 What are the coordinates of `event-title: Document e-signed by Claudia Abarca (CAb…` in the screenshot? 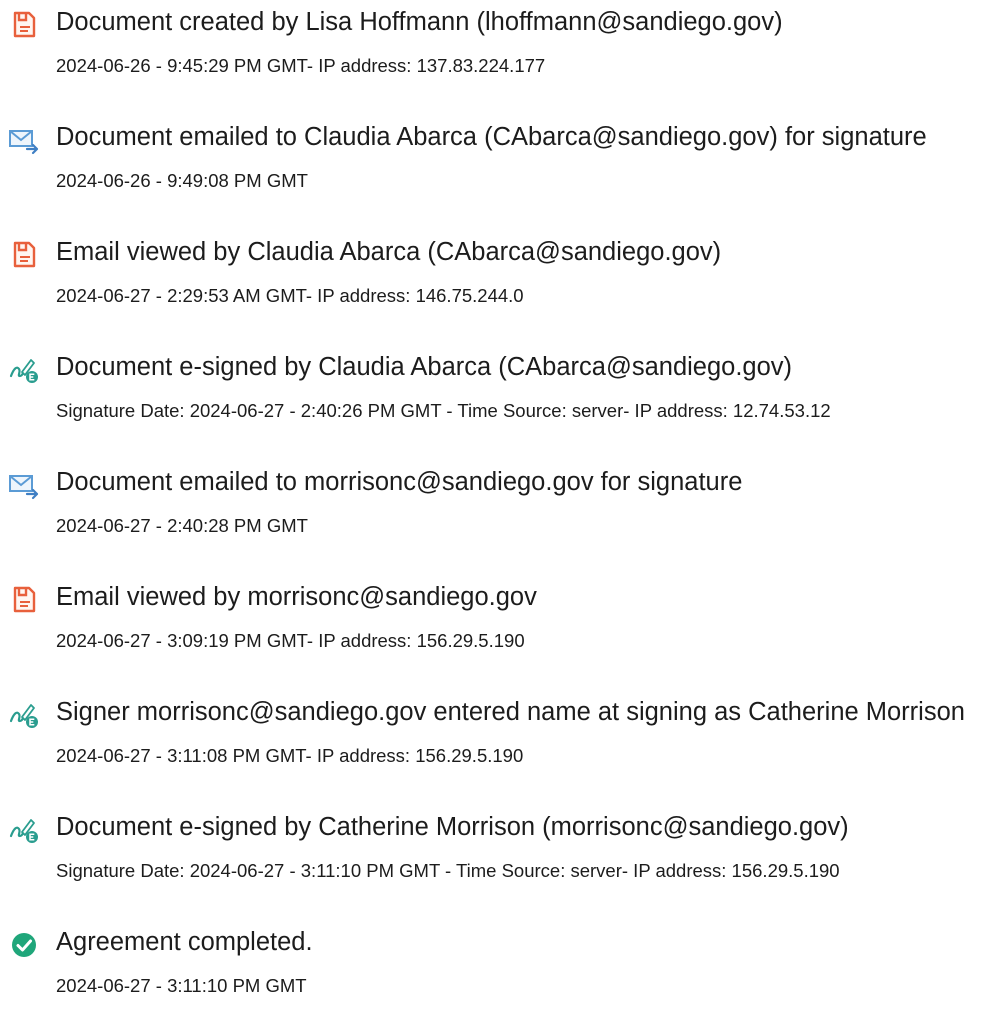 It's located at (424, 367).